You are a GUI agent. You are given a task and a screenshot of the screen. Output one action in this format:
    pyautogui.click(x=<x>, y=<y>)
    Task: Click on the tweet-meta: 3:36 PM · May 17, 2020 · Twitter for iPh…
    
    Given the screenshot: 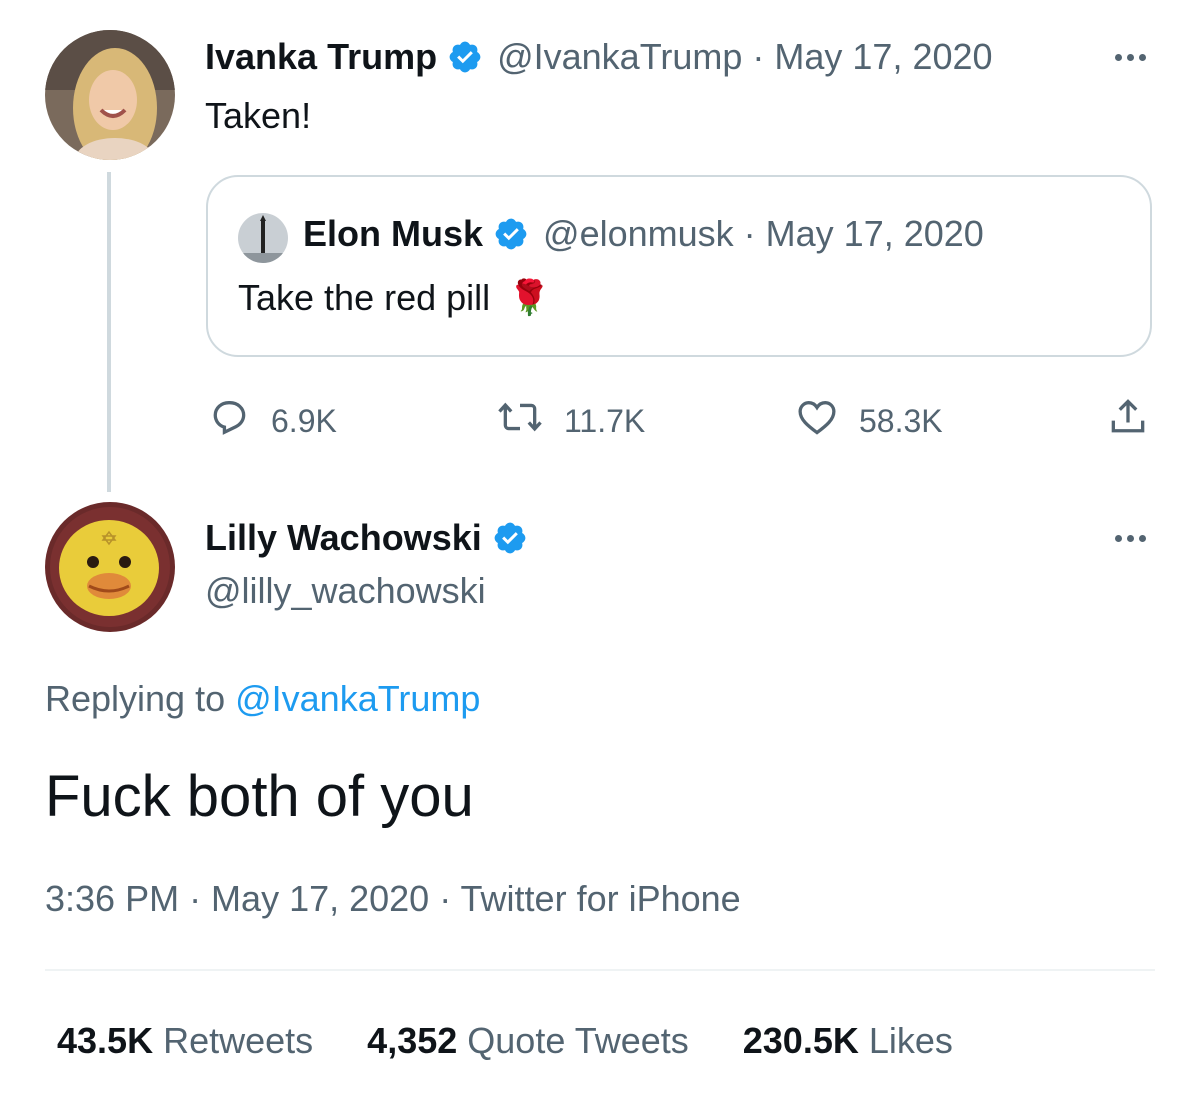 What is the action you would take?
    pyautogui.click(x=393, y=899)
    